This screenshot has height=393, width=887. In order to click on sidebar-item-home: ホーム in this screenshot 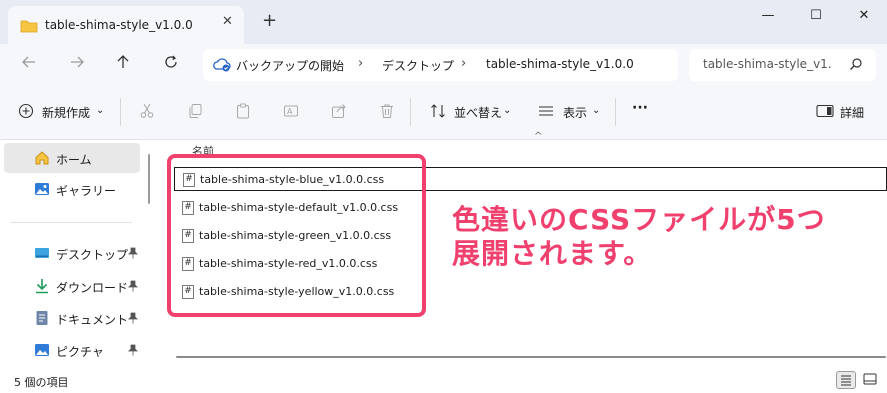, I will do `click(72, 158)`.